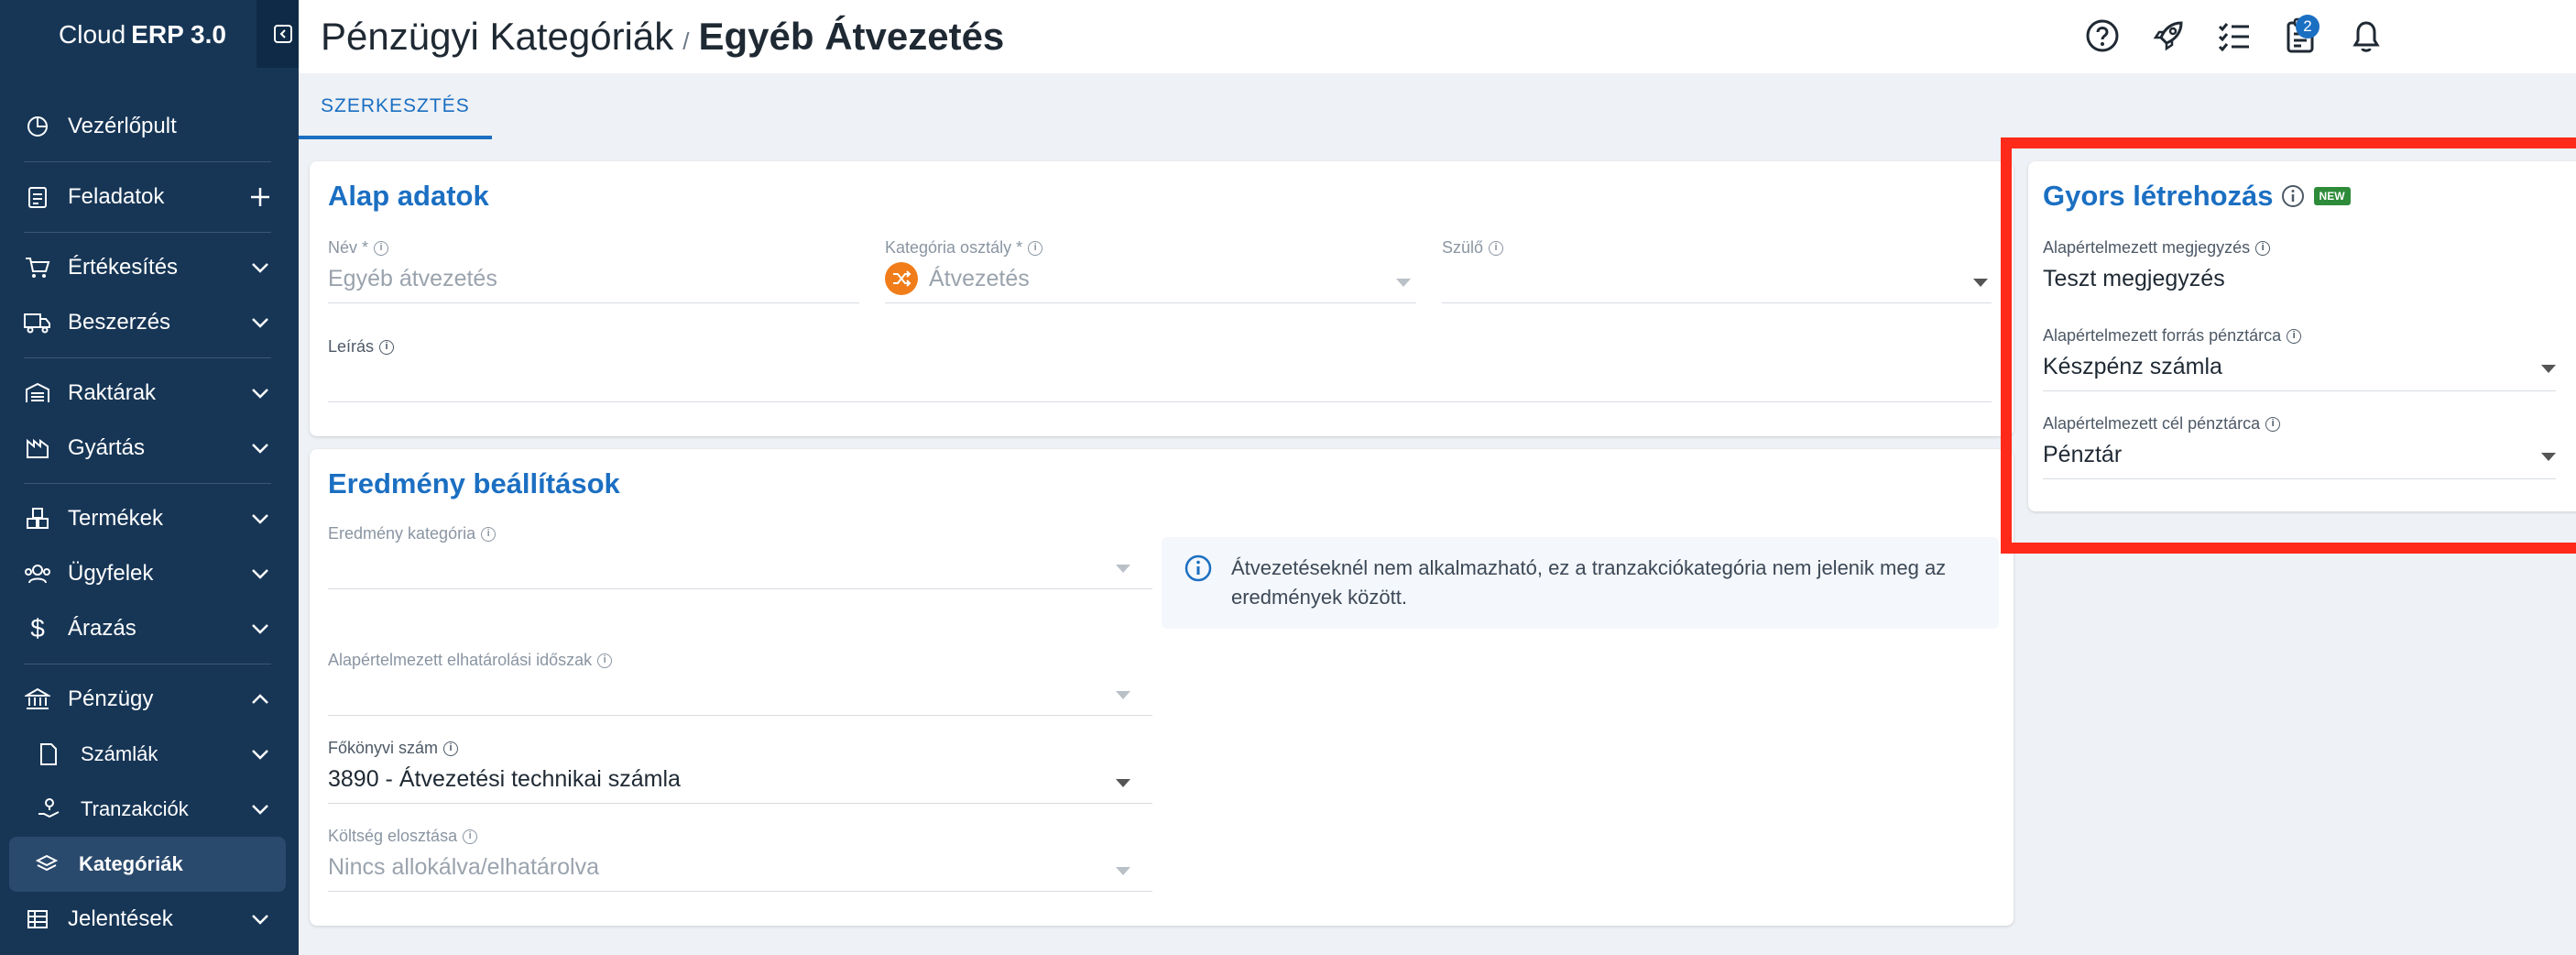  What do you see at coordinates (260, 197) in the screenshot?
I see `plus-icon` at bounding box center [260, 197].